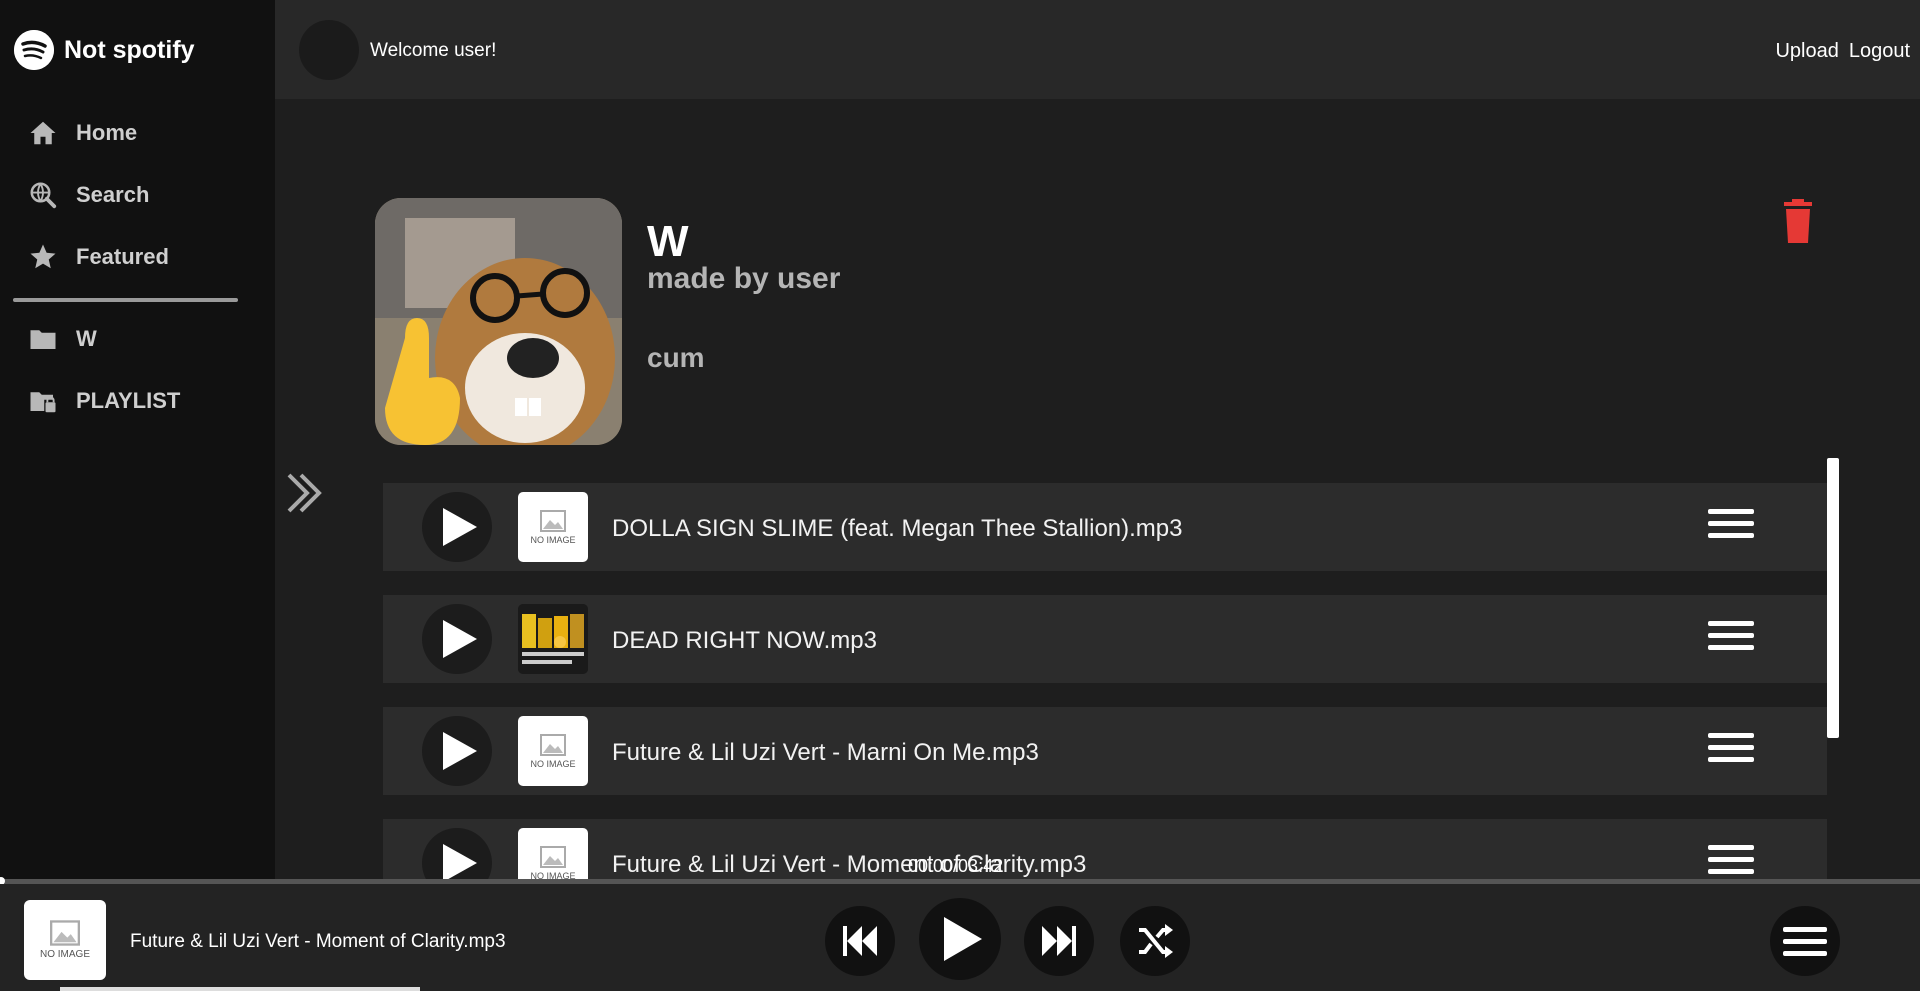 This screenshot has width=1920, height=991. Describe the element at coordinates (107, 132) in the screenshot. I see `sidebar-item-label: Home` at that location.